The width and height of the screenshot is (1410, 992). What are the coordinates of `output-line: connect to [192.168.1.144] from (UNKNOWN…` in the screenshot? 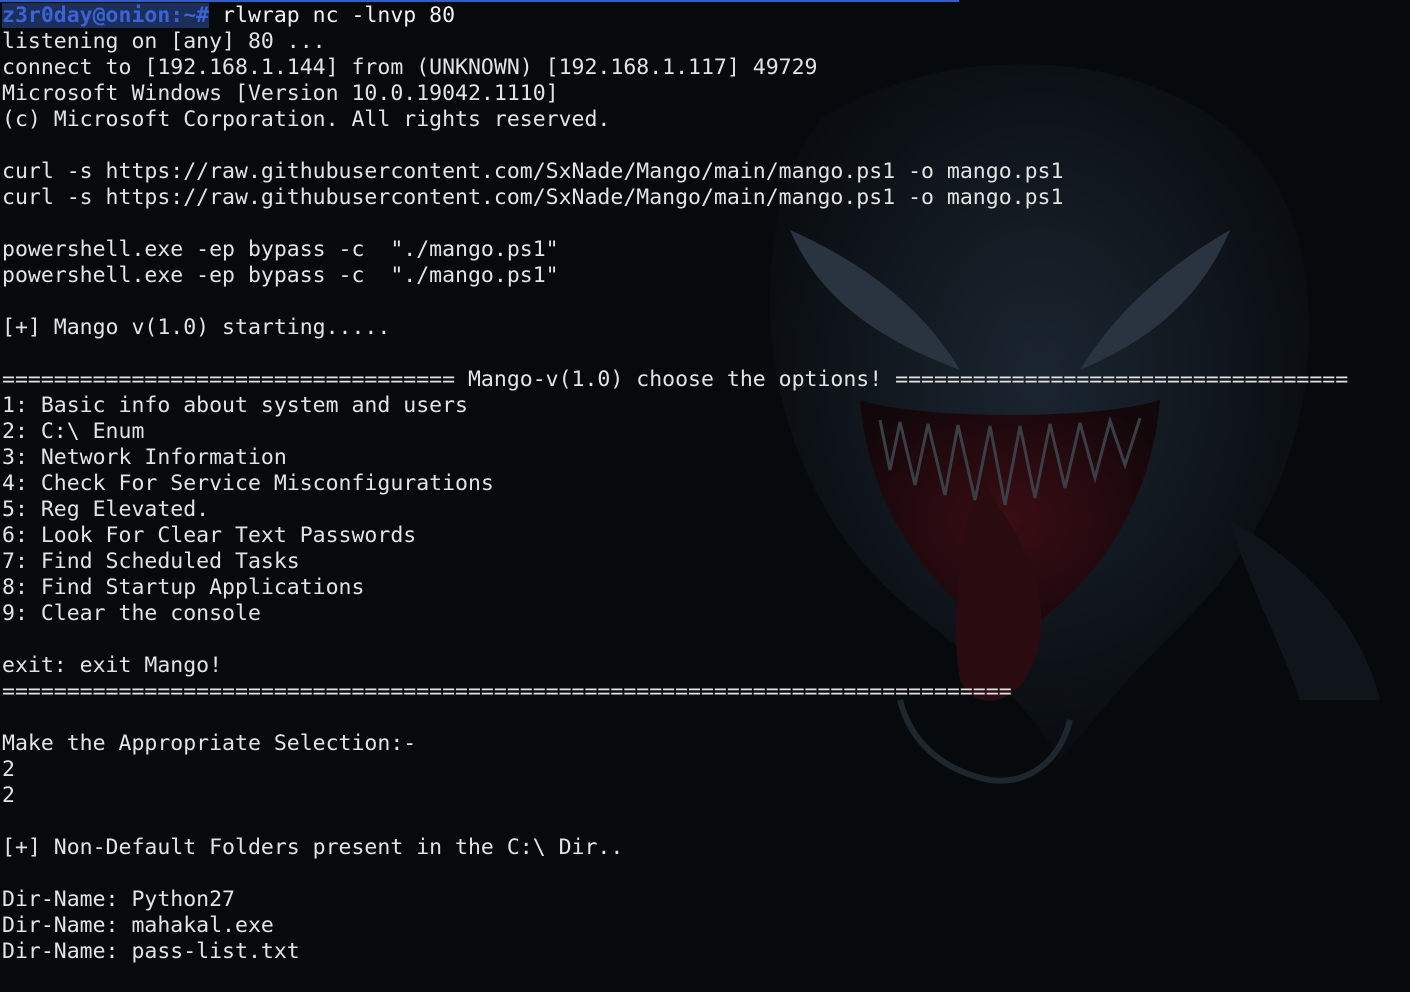 It's located at (410, 67).